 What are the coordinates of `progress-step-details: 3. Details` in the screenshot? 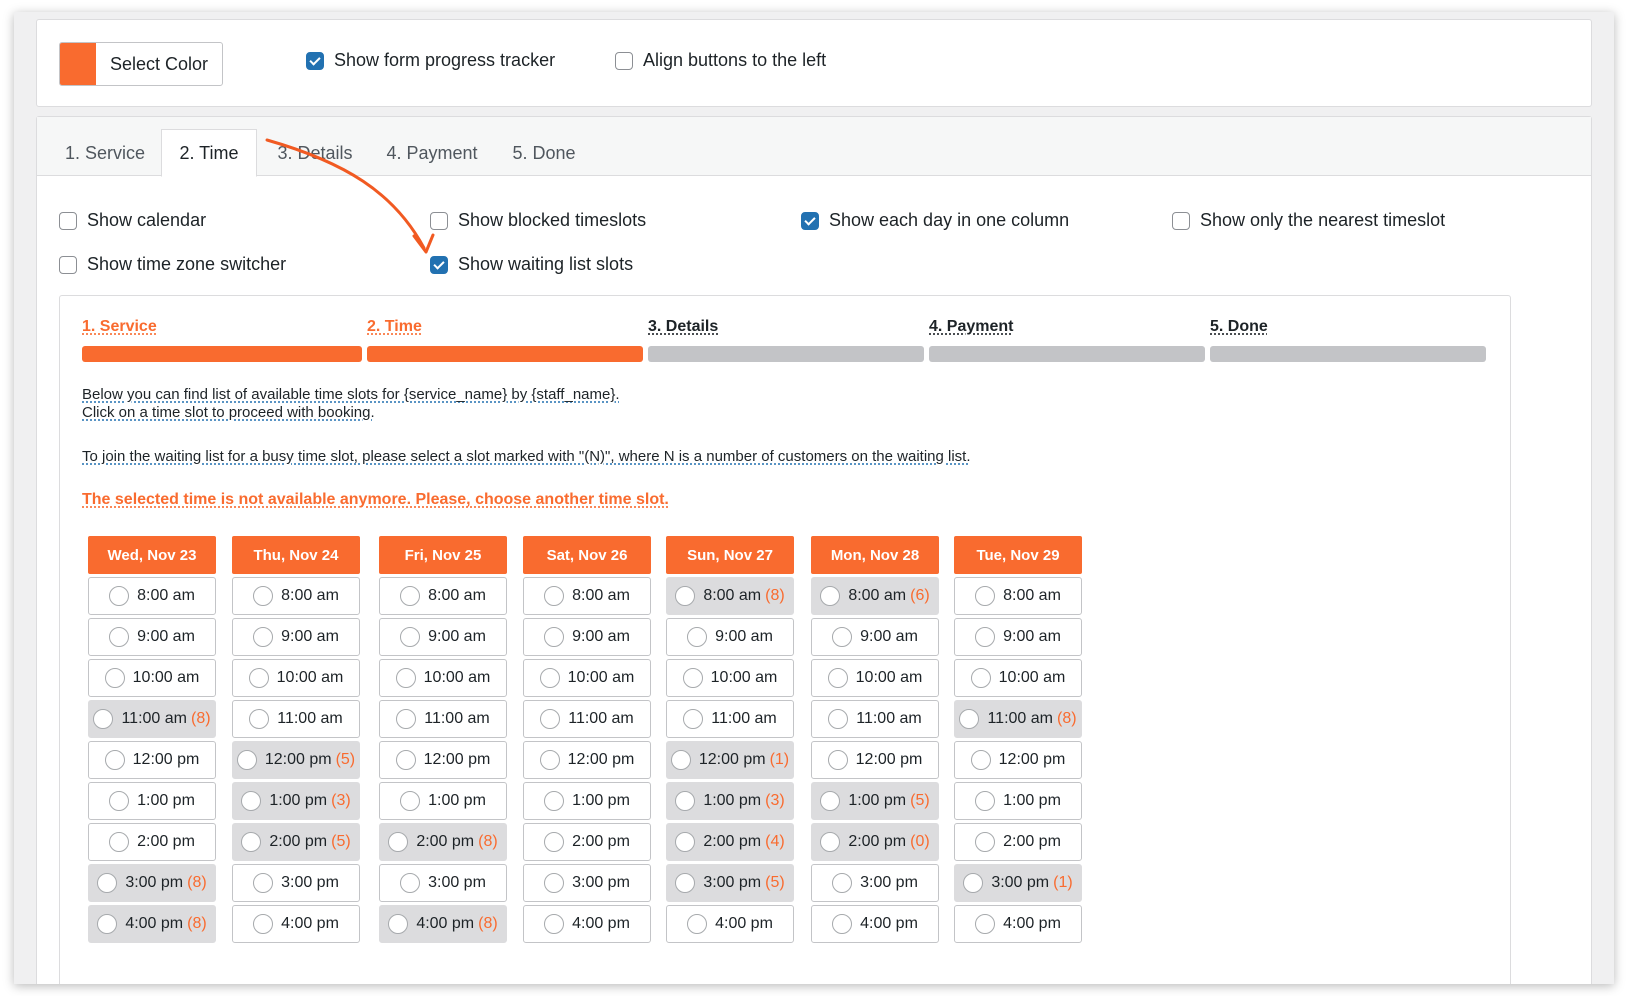 It's located at (683, 327).